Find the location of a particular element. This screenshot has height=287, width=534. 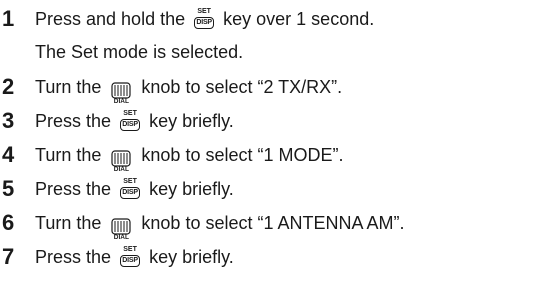

step-number: 2 is located at coordinates (8, 86).